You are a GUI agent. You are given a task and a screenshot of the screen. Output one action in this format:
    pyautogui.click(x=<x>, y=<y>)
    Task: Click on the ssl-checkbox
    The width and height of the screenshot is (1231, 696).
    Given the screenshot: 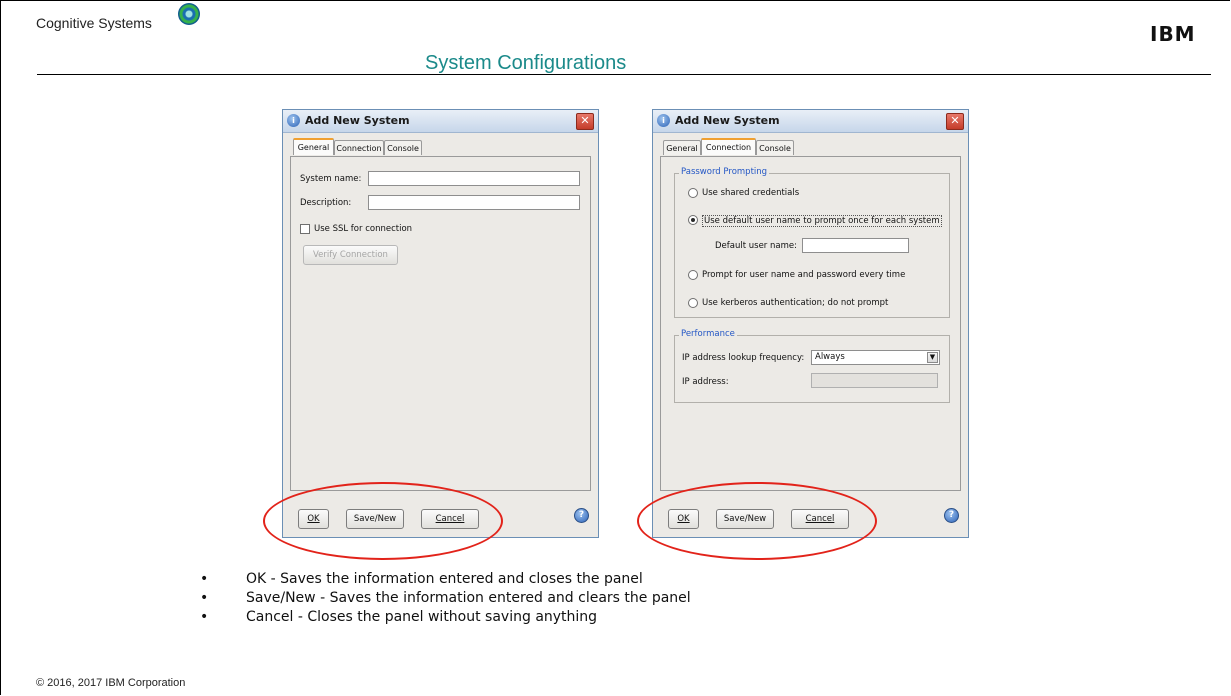 What is the action you would take?
    pyautogui.click(x=305, y=229)
    